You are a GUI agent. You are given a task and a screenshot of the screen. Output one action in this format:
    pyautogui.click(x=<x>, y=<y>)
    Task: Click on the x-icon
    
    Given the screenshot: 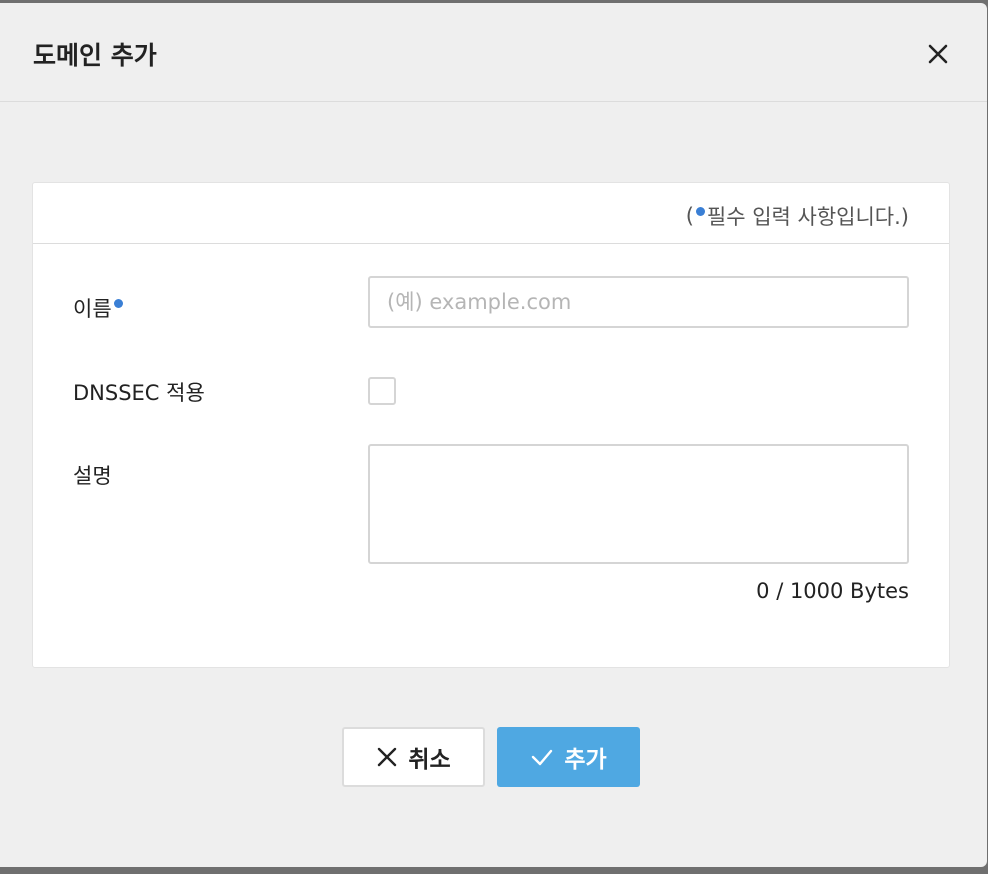 What is the action you would take?
    pyautogui.click(x=387, y=757)
    